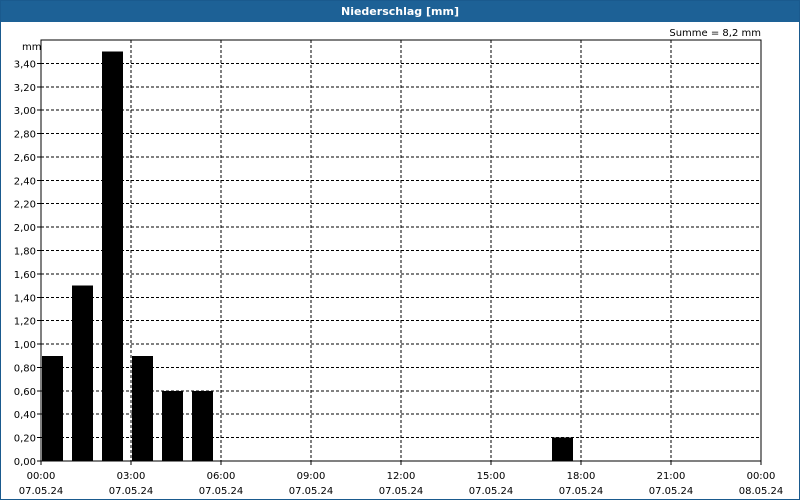 The width and height of the screenshot is (800, 500). Describe the element at coordinates (311, 476) in the screenshot. I see `x-tick-time-label: 09:00` at that location.